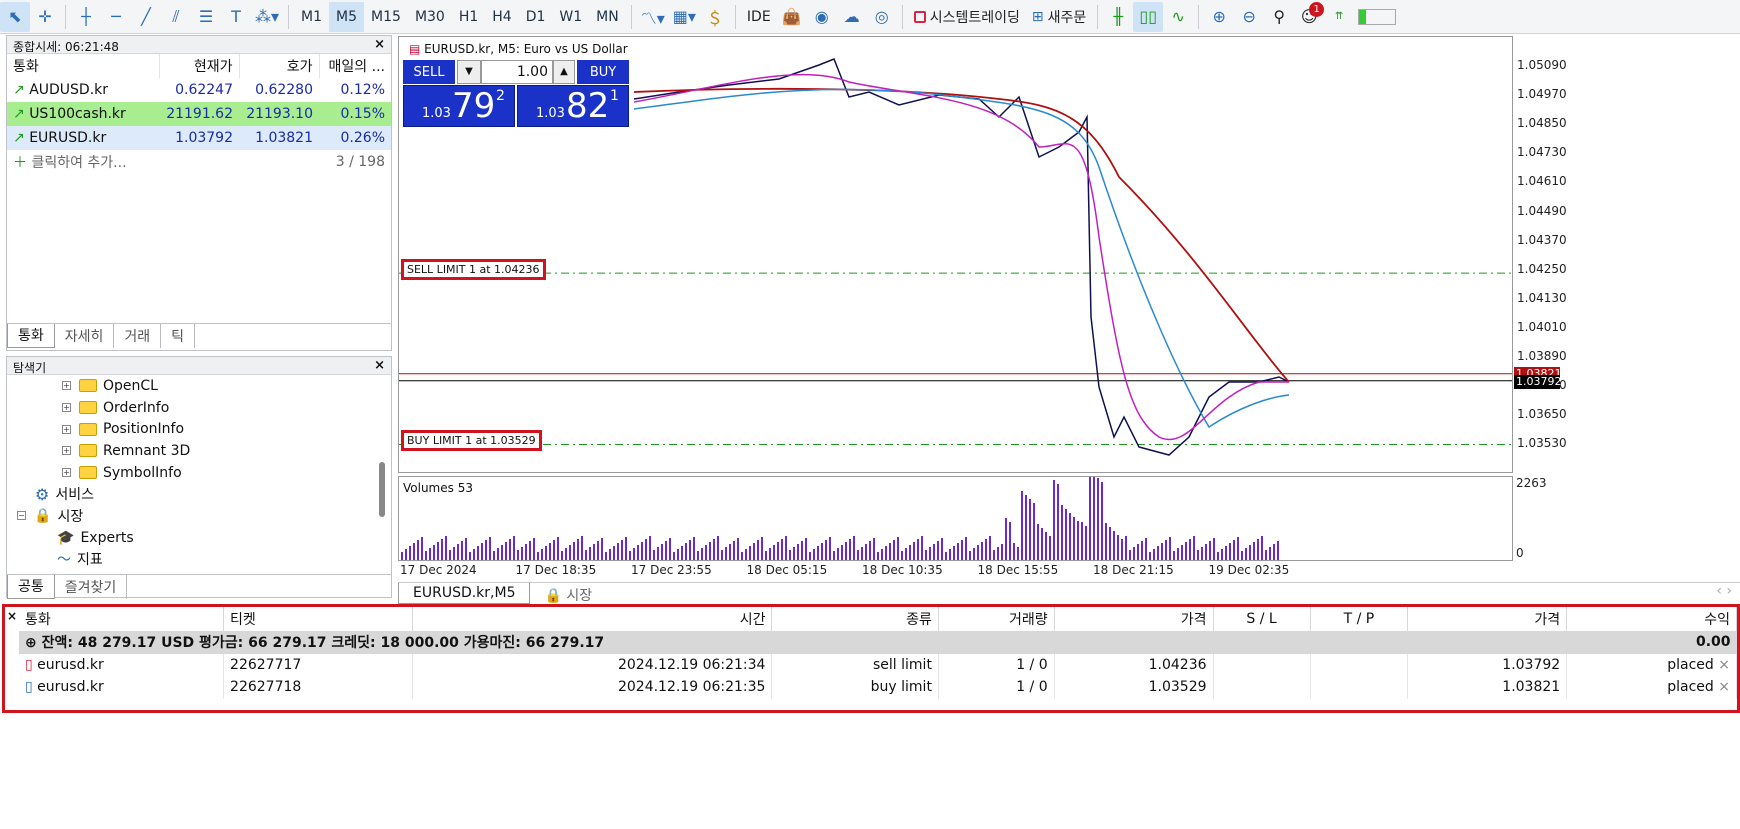 The height and width of the screenshot is (829, 1740). Describe the element at coordinates (85, 335) in the screenshot. I see `tab-1: 자세히` at that location.